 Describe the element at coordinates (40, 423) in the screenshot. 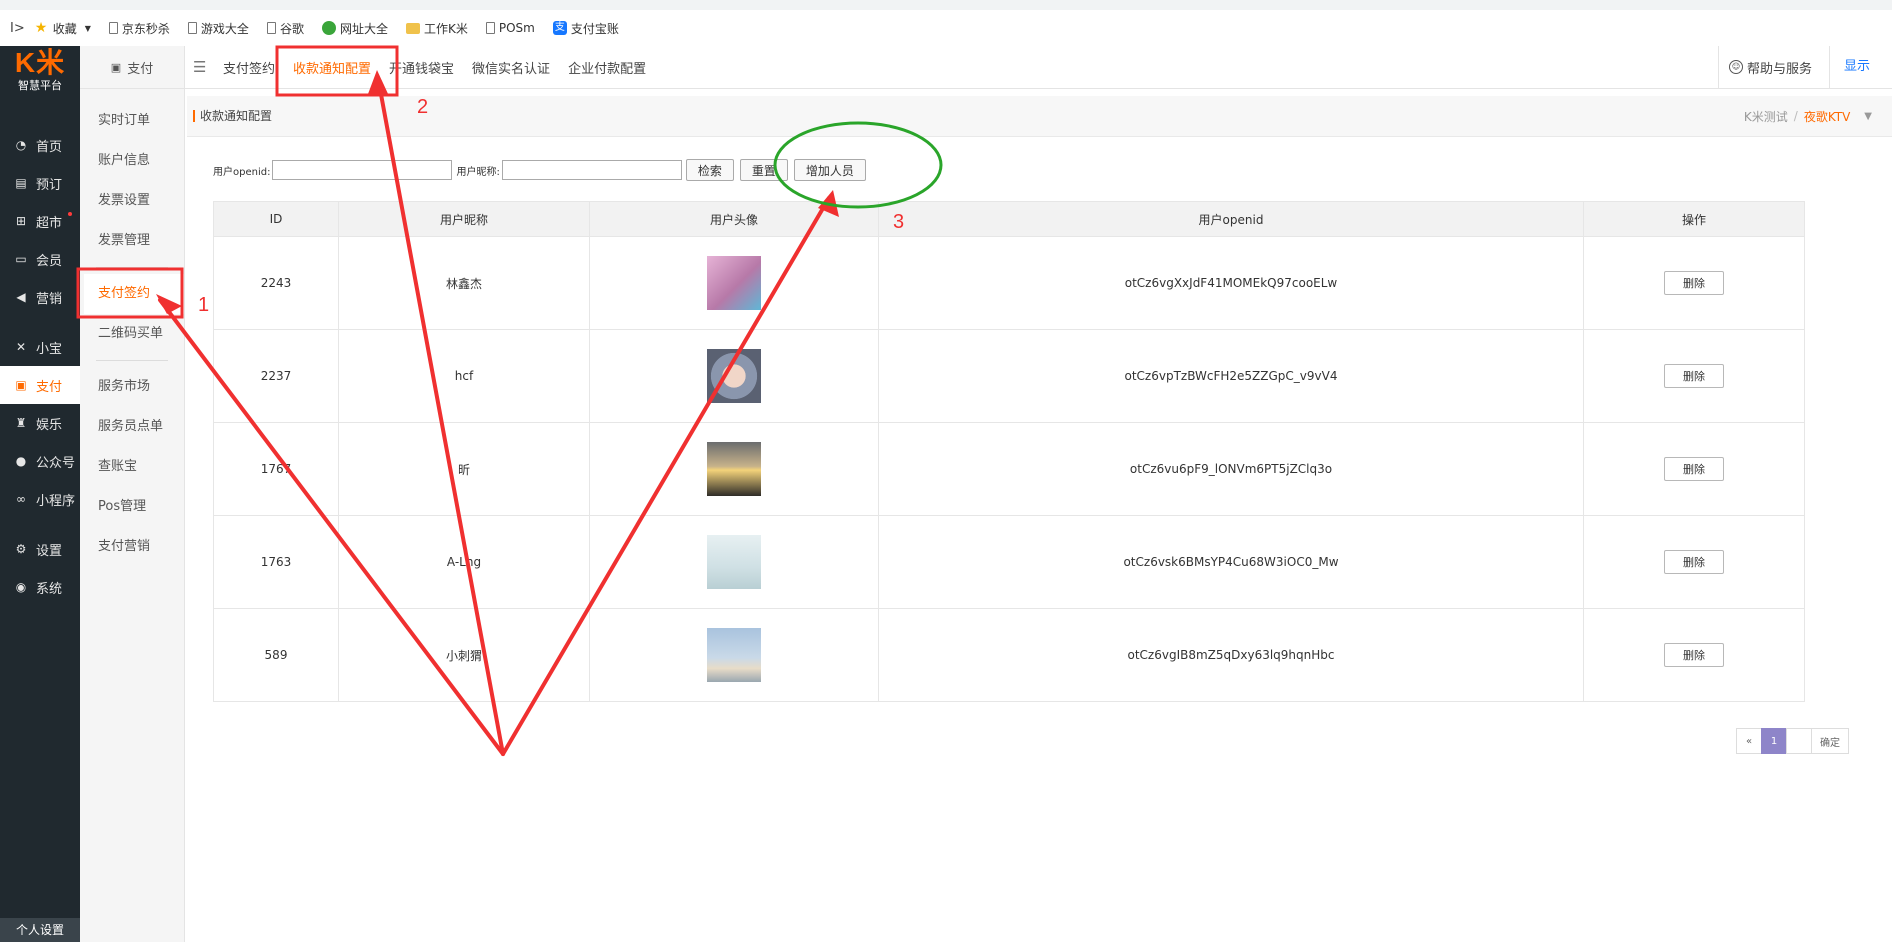

I see `nav-item-entertainment: ♜ 娱乐` at that location.